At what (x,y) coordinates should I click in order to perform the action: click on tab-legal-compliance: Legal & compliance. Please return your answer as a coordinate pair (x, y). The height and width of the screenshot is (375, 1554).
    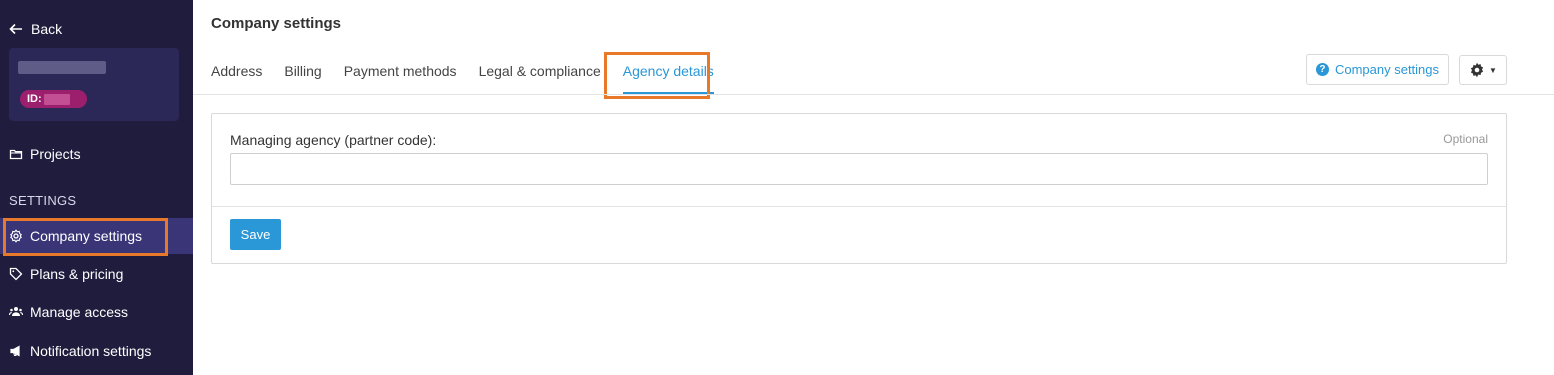
    Looking at the image, I should click on (540, 73).